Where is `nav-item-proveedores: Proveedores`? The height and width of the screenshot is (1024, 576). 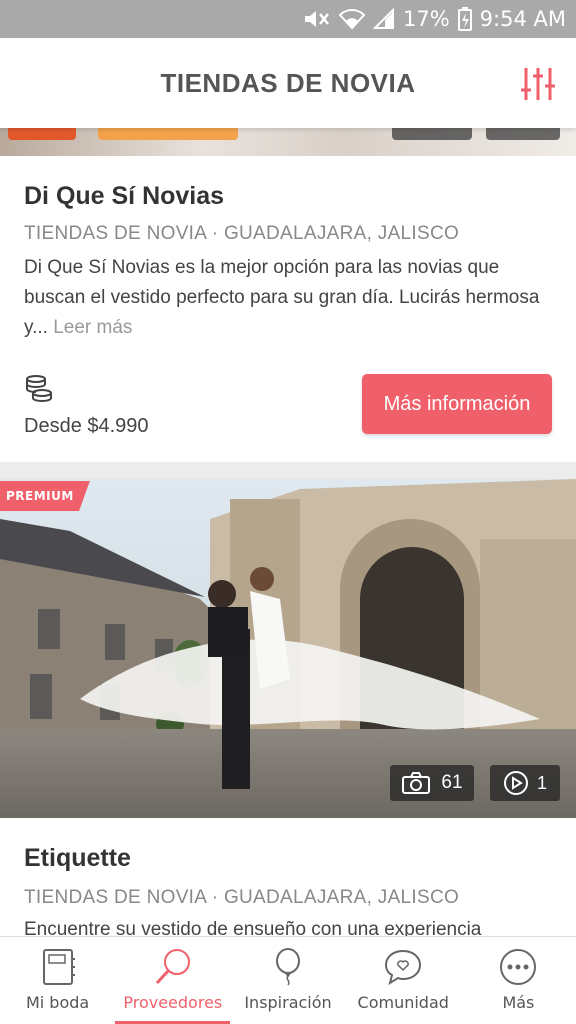 nav-item-proveedores: Proveedores is located at coordinates (173, 980).